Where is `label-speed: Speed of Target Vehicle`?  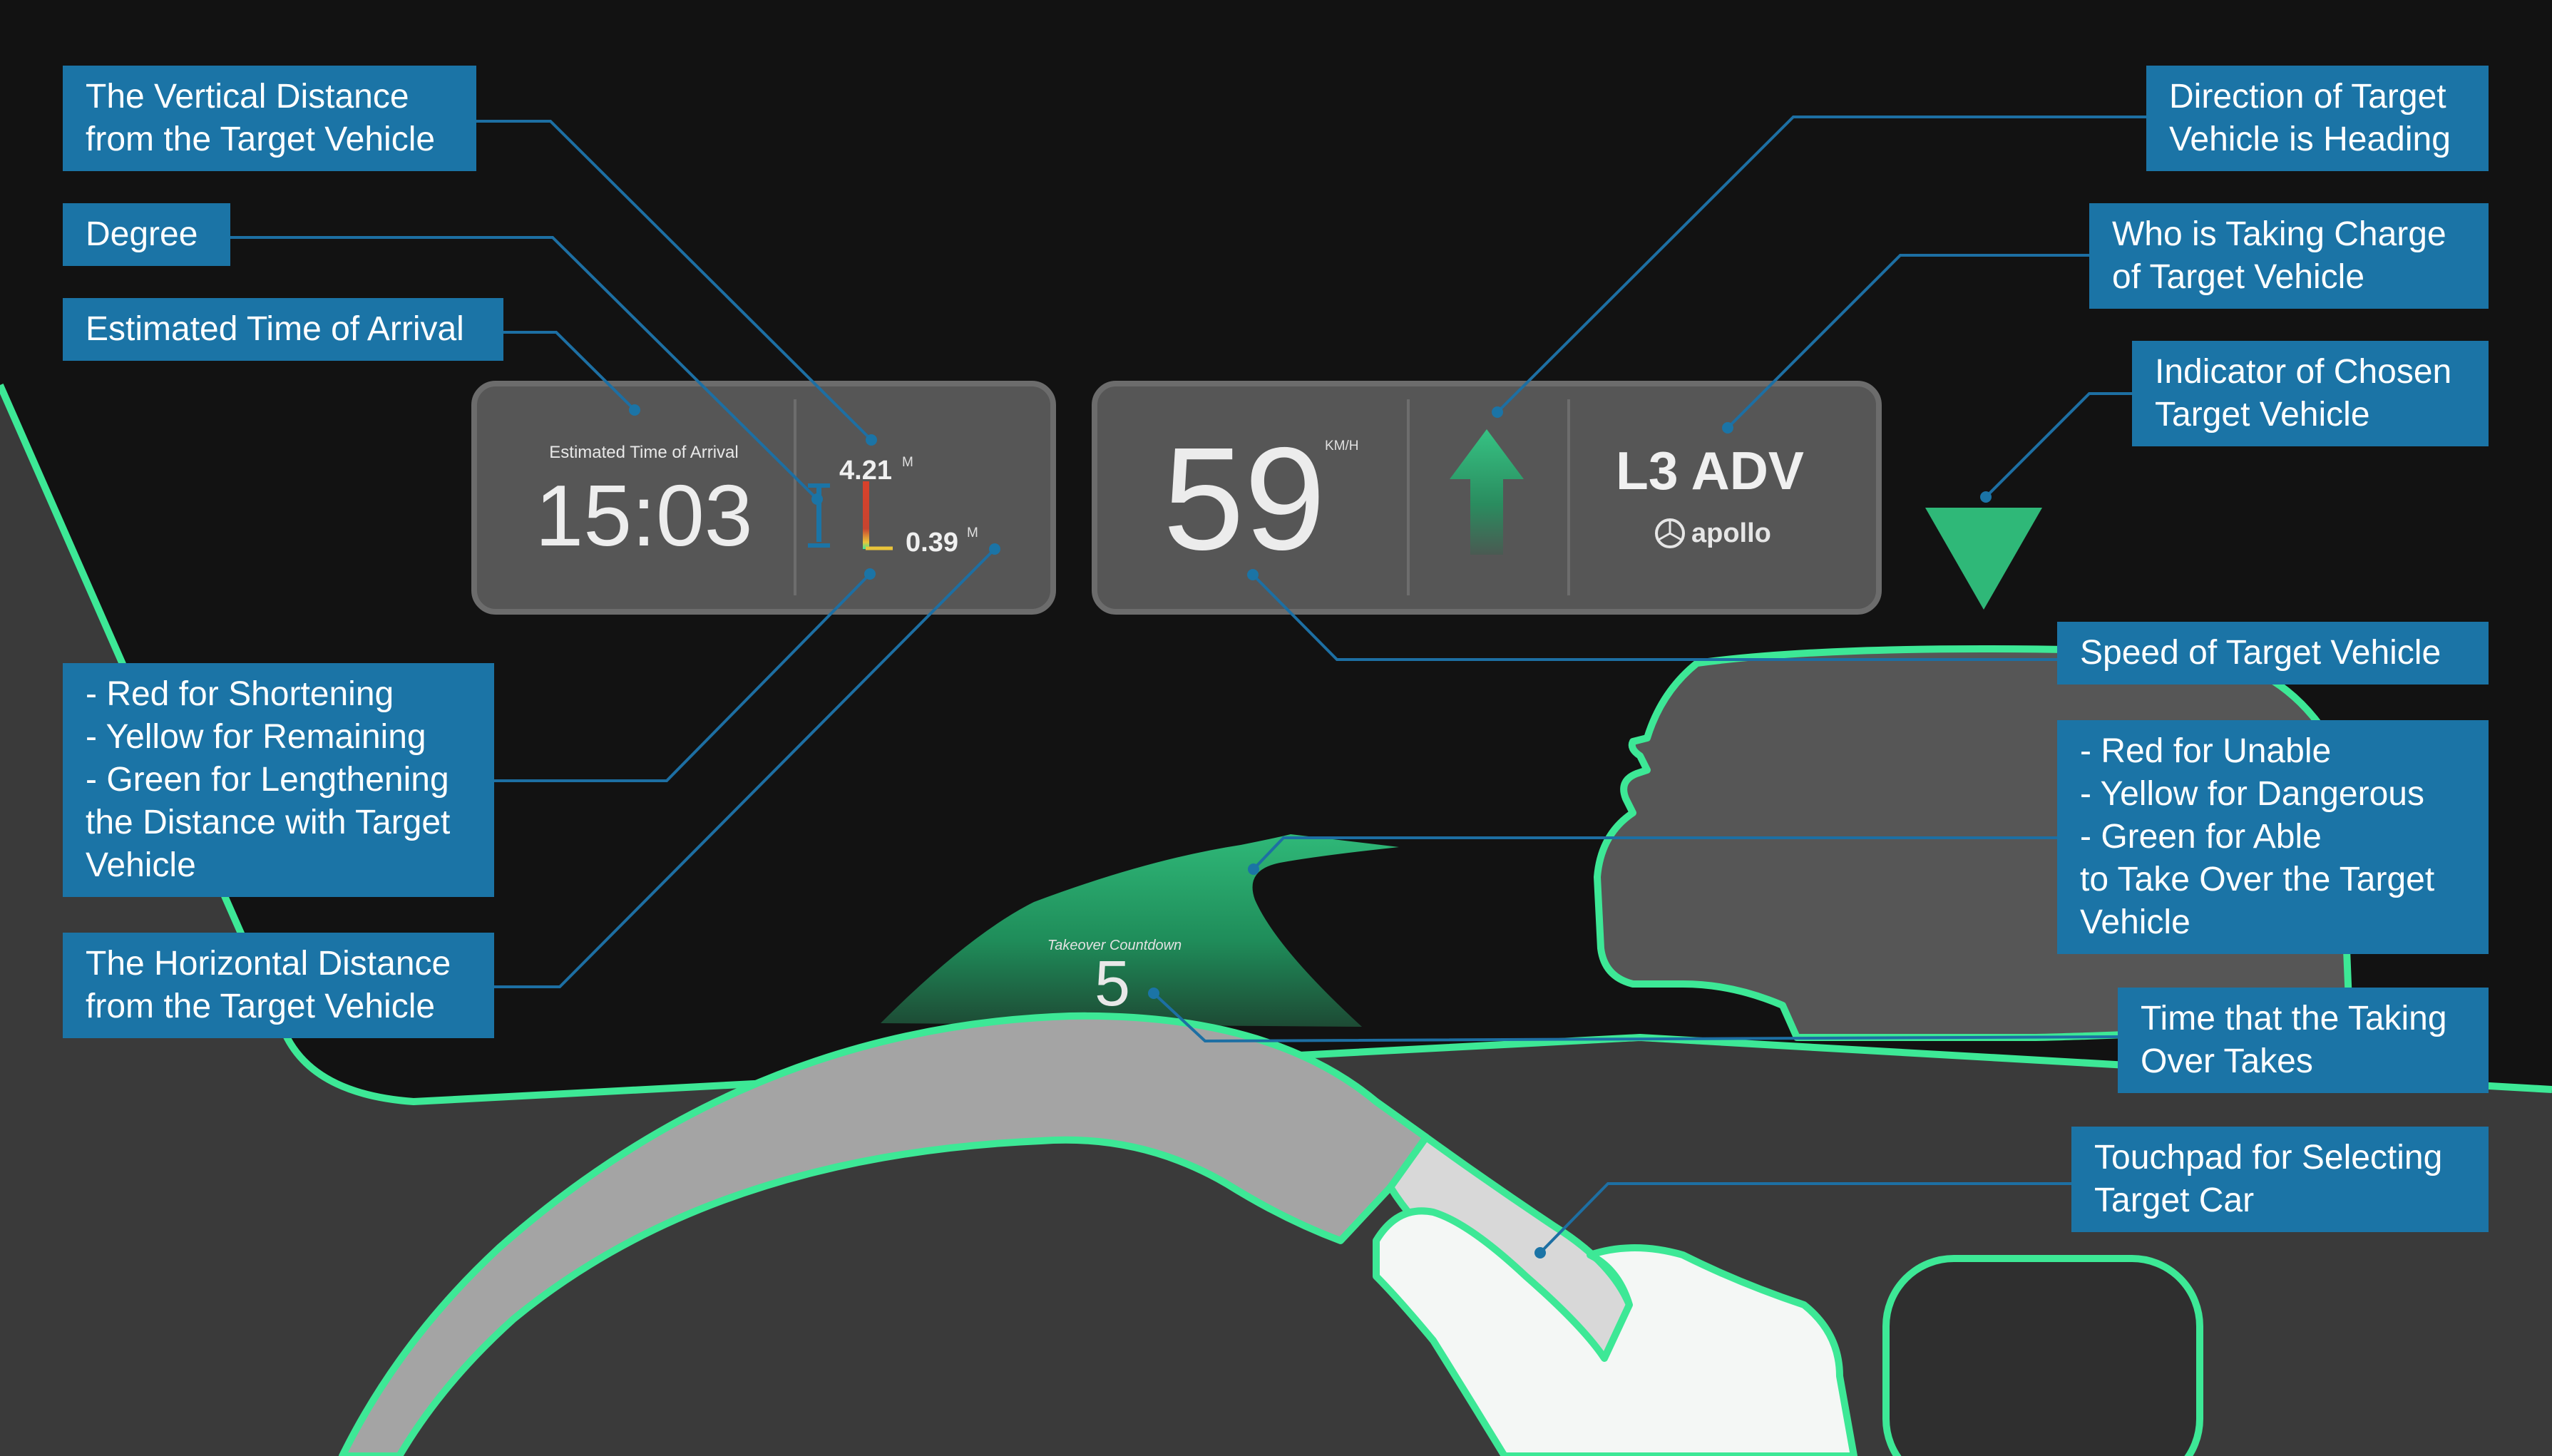 label-speed: Speed of Target Vehicle is located at coordinates (2273, 653).